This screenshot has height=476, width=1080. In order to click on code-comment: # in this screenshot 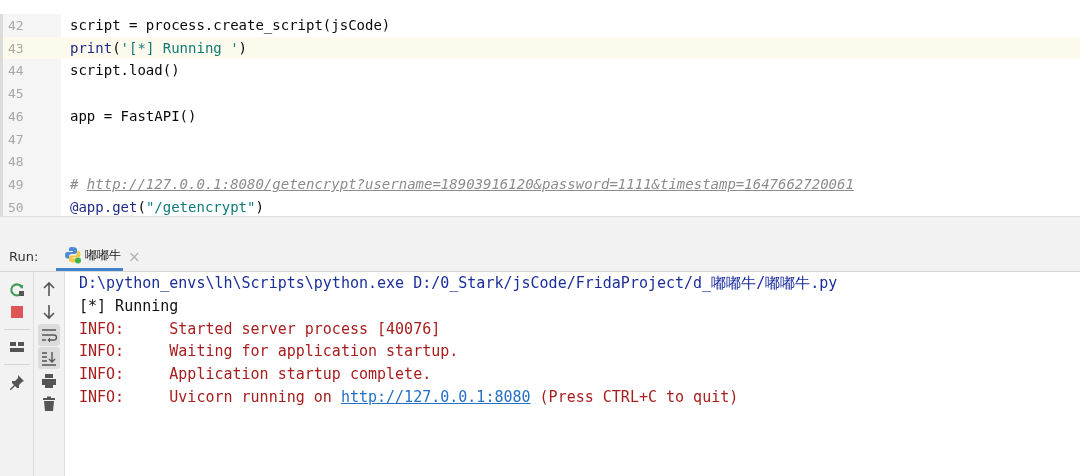, I will do `click(75, 184)`.